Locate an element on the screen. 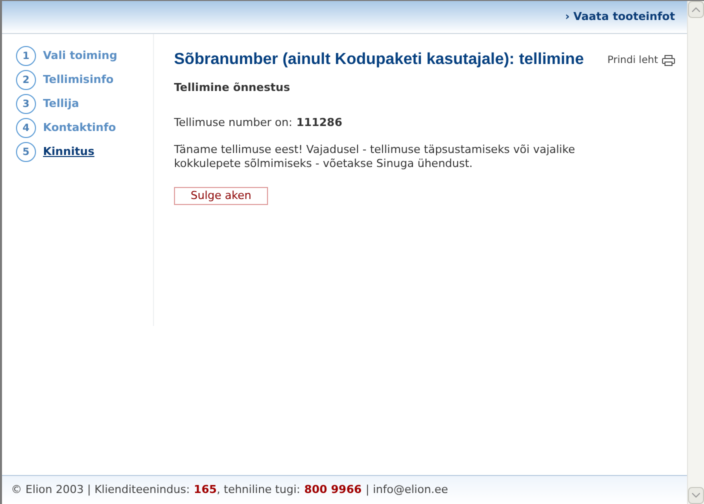 This screenshot has height=504, width=704. tech-support-phone: 800 9966 is located at coordinates (333, 490).